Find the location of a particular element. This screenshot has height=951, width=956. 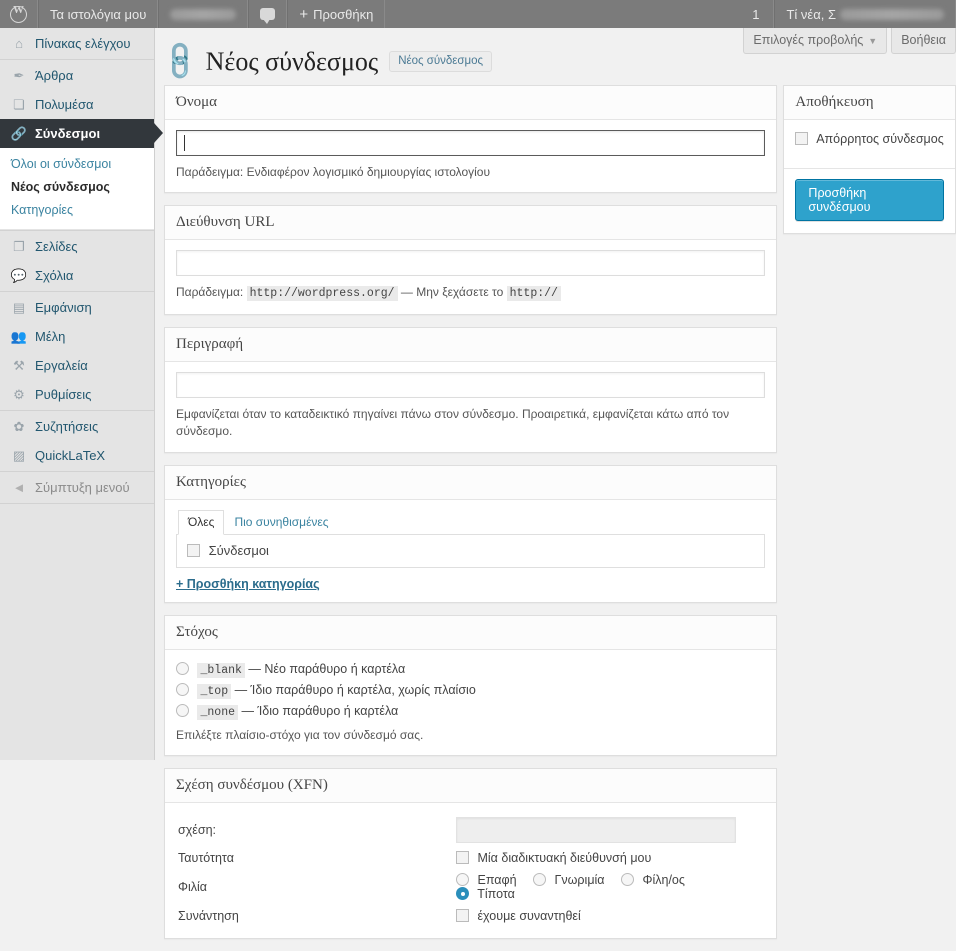

category-item-label: Σύνδεσμοι is located at coordinates (238, 550).